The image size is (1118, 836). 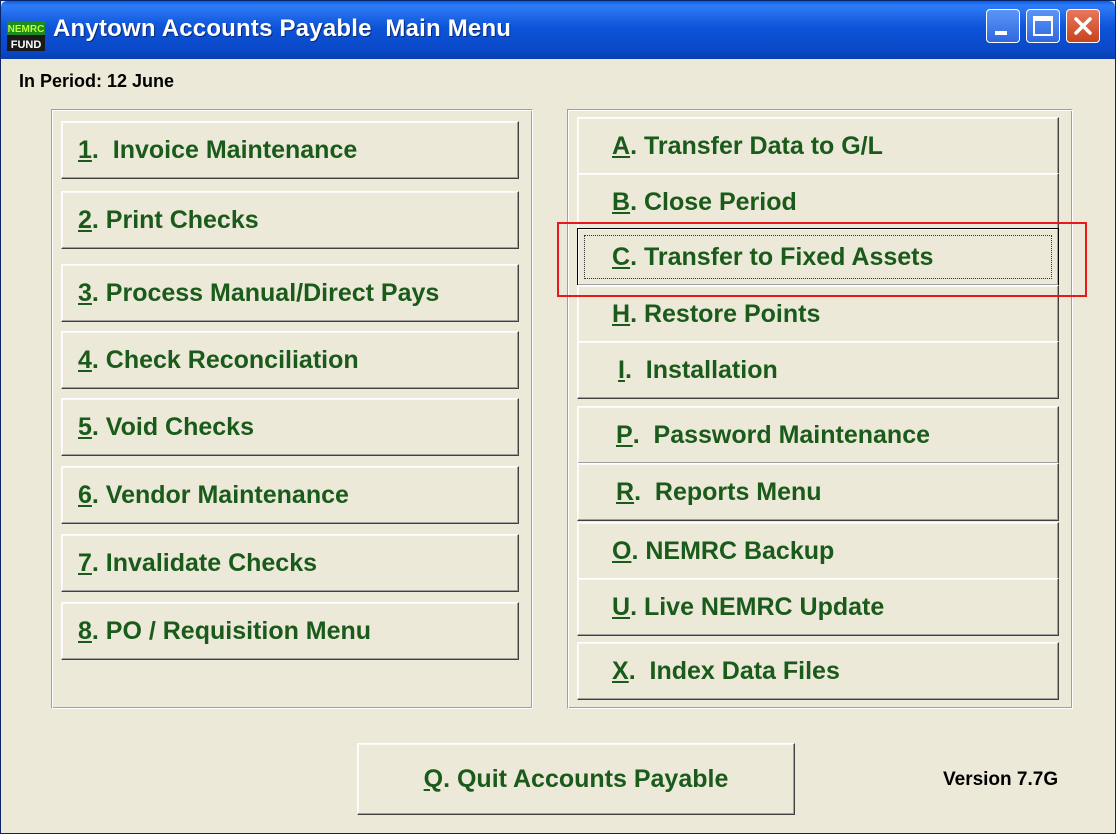 What do you see at coordinates (818, 551) in the screenshot?
I see `menu-button-nemrc-backup: O. NEMRC Backup` at bounding box center [818, 551].